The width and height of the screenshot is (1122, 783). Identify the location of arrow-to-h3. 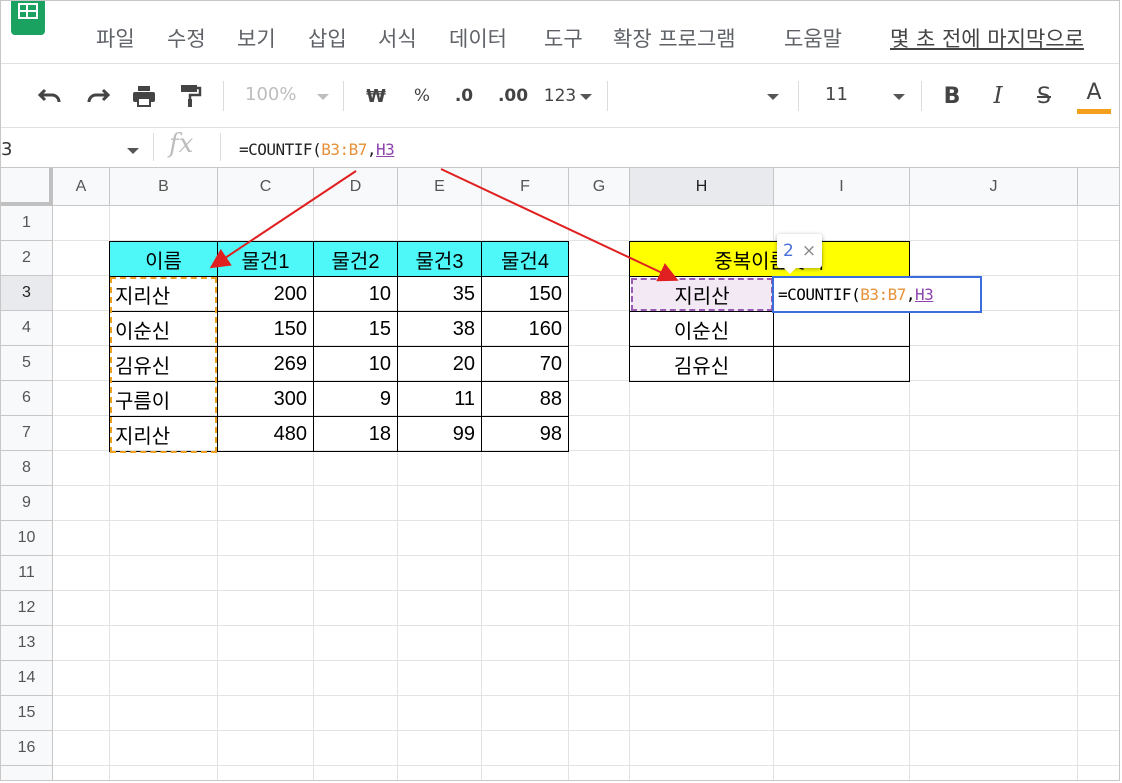
(559, 225).